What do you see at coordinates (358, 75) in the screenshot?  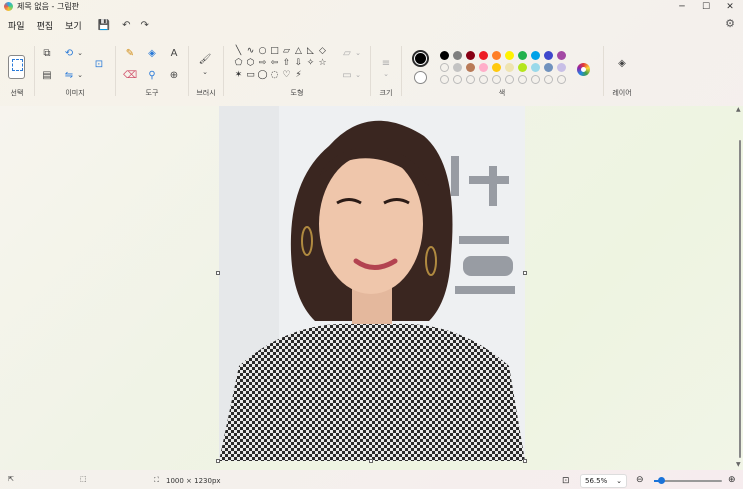 I see `fill-chevron-icon: ⌄` at bounding box center [358, 75].